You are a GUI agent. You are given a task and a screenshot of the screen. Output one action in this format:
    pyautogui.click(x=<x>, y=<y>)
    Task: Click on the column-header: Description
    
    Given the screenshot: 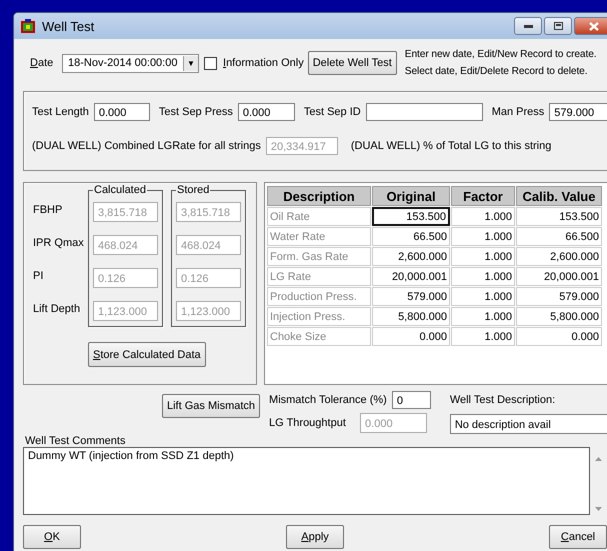 What is the action you would take?
    pyautogui.click(x=319, y=196)
    